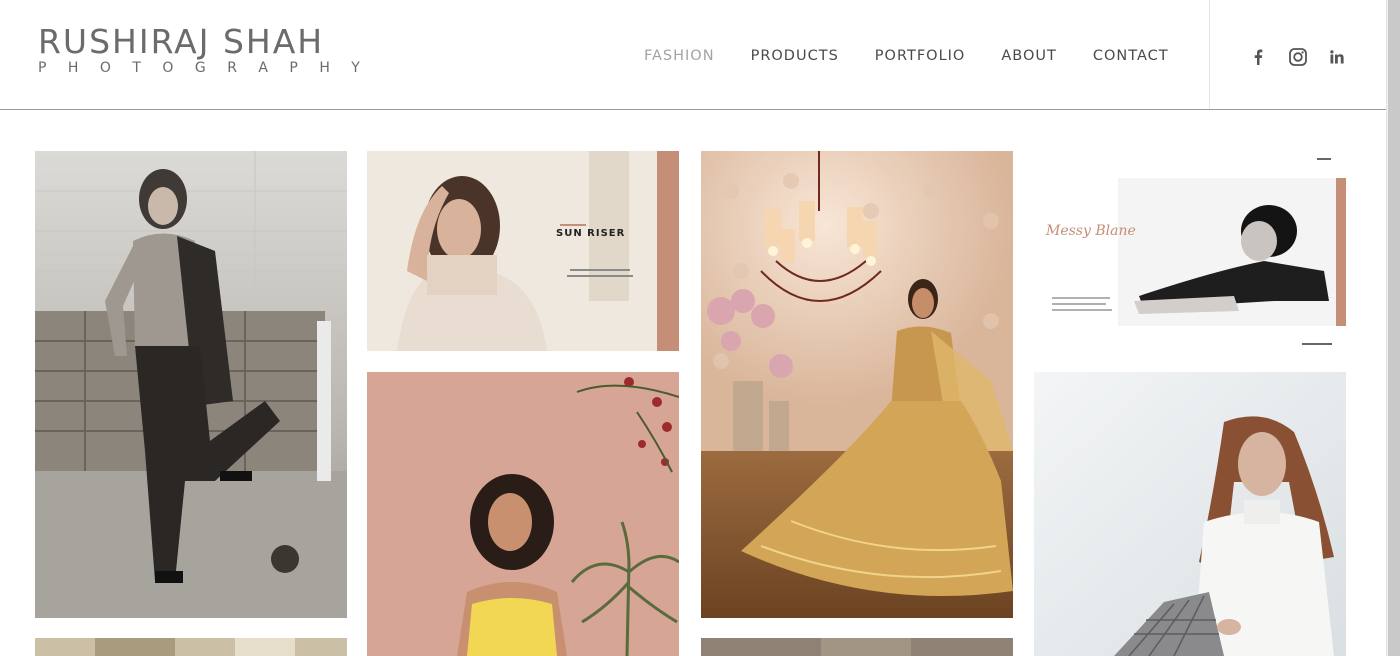 The image size is (1400, 656). I want to click on gallery-photo-white-turtleneck, so click(1190, 514).